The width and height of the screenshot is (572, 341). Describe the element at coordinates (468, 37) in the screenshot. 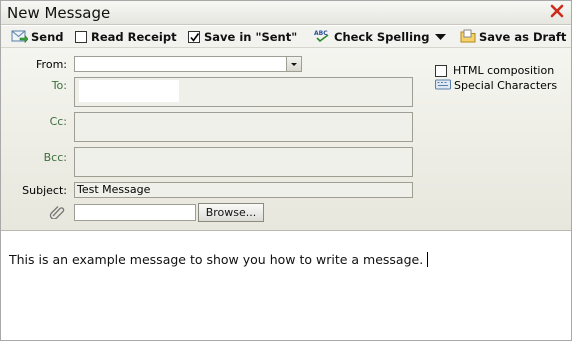

I see `draft-folder-icon` at that location.